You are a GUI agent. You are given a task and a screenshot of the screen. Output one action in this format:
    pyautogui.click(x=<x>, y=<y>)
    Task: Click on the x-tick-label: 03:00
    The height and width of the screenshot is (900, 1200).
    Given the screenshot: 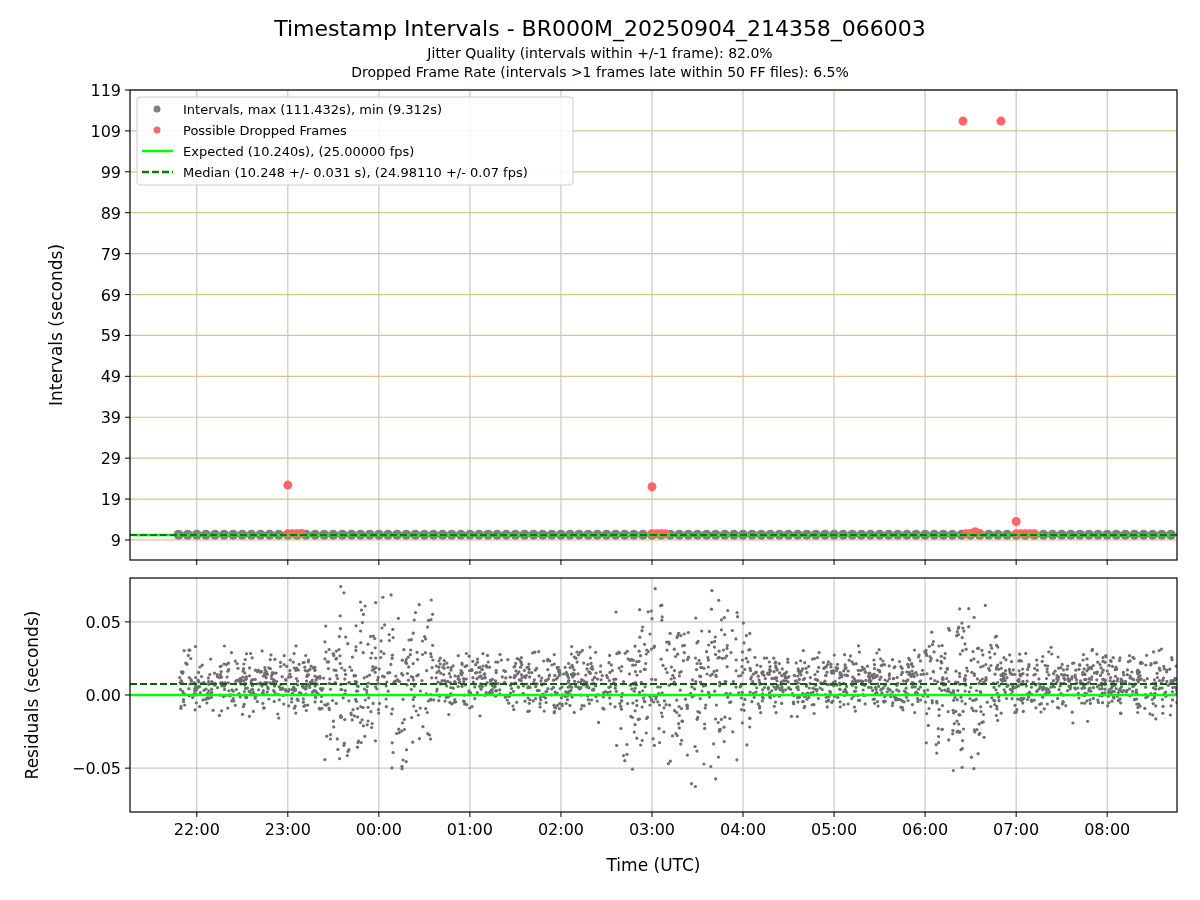 What is the action you would take?
    pyautogui.click(x=652, y=829)
    